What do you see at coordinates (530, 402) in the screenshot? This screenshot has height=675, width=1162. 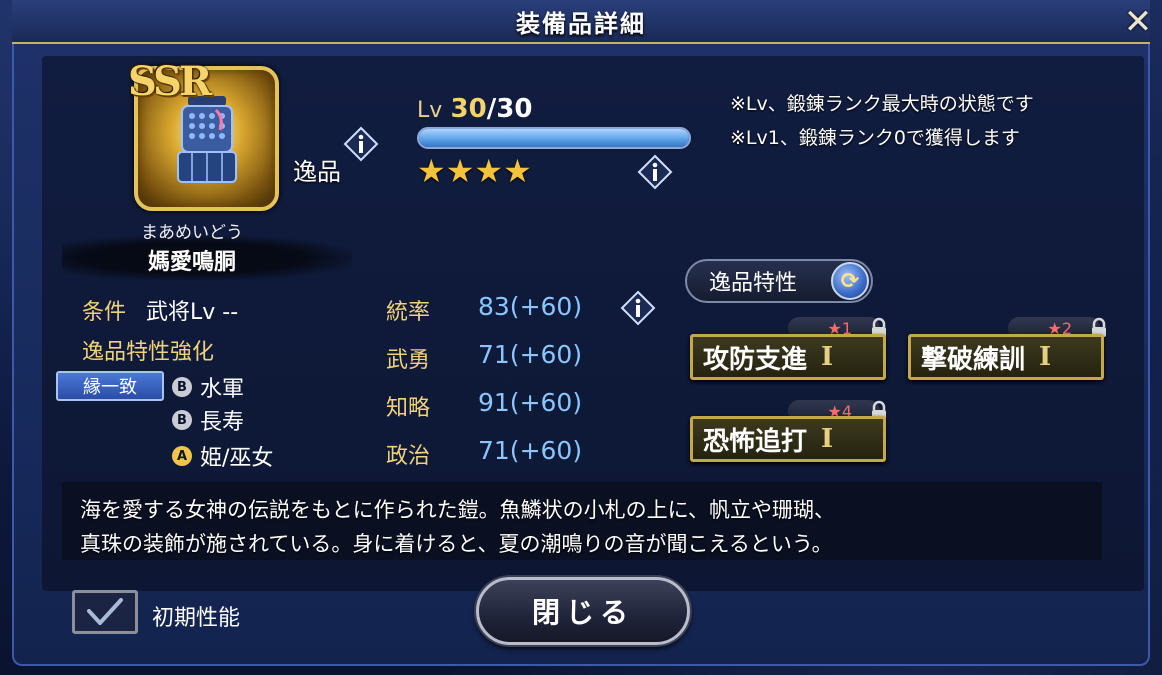 I see `stat-value: 91(+60)` at bounding box center [530, 402].